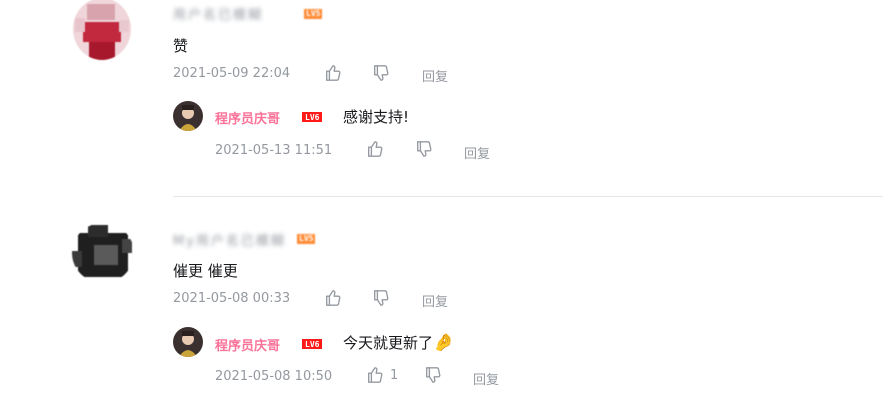 The image size is (883, 403). What do you see at coordinates (181, 46) in the screenshot?
I see `comment-text: 赞` at bounding box center [181, 46].